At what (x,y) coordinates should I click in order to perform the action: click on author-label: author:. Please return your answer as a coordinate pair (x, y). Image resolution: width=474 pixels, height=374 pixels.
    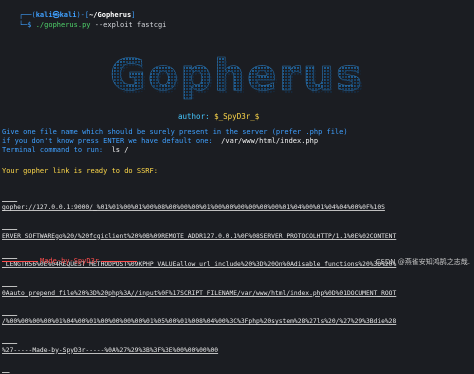
    Looking at the image, I should click on (196, 116).